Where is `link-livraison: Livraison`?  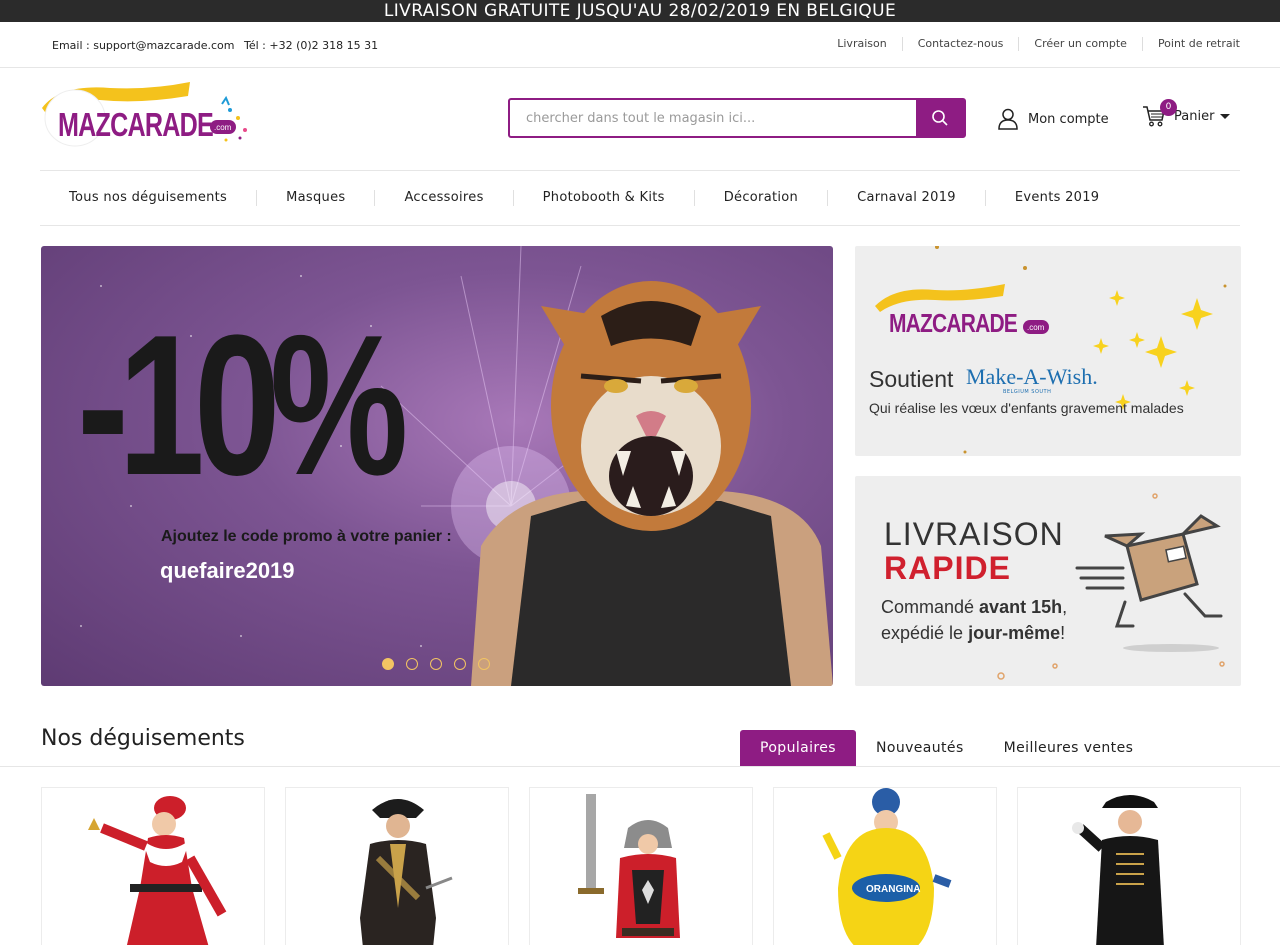
link-livraison: Livraison is located at coordinates (862, 44).